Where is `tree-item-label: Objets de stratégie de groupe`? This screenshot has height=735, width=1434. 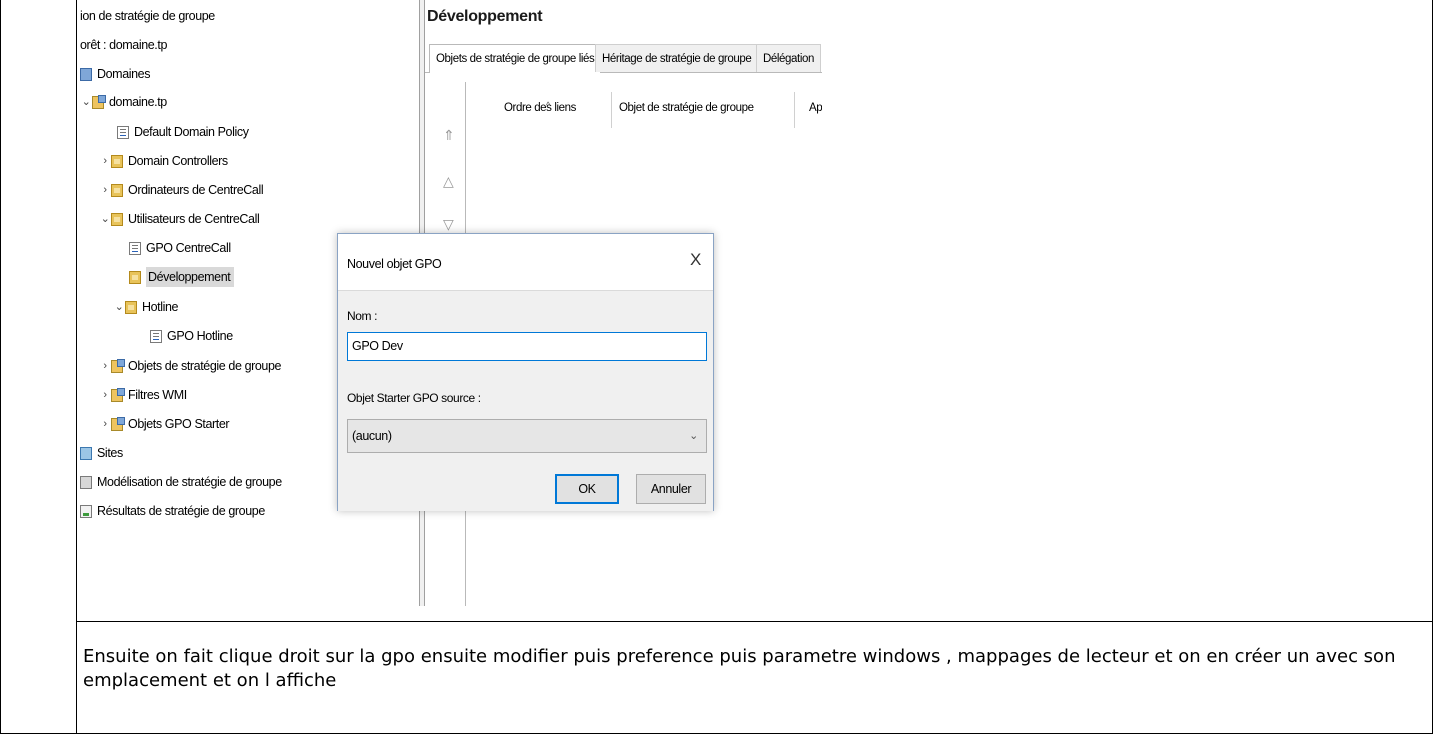 tree-item-label: Objets de stratégie de groupe is located at coordinates (205, 366).